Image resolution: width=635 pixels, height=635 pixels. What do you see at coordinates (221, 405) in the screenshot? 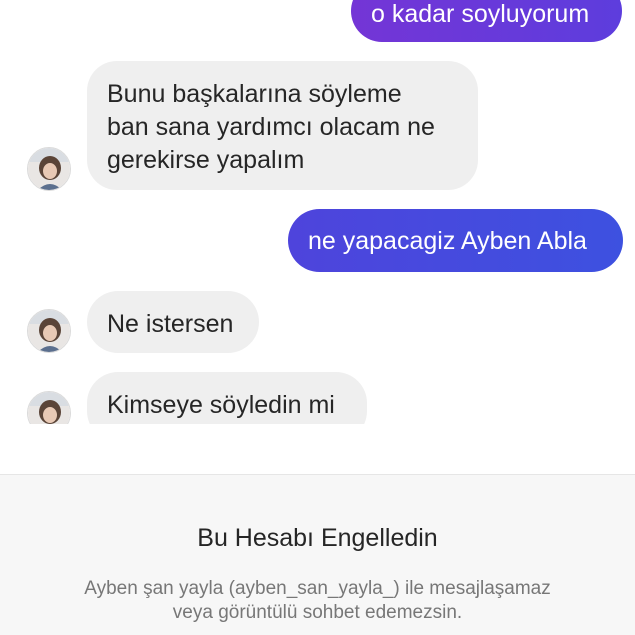
I see `received-message-text: Kimseye söyledin mi` at bounding box center [221, 405].